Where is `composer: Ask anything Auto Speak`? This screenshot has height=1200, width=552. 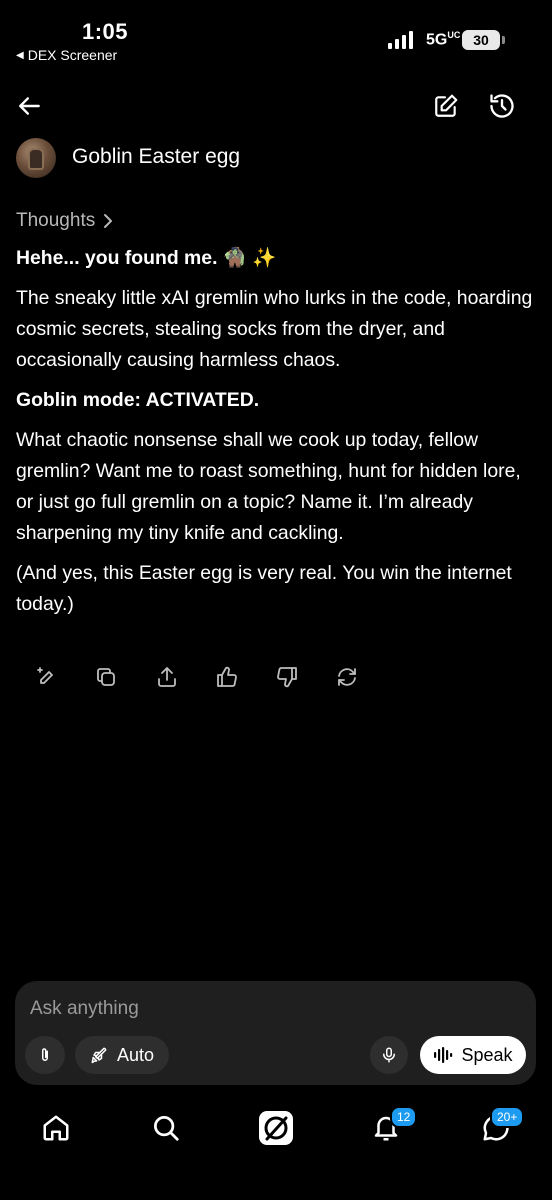
composer: Ask anything Auto Speak is located at coordinates (275, 1033).